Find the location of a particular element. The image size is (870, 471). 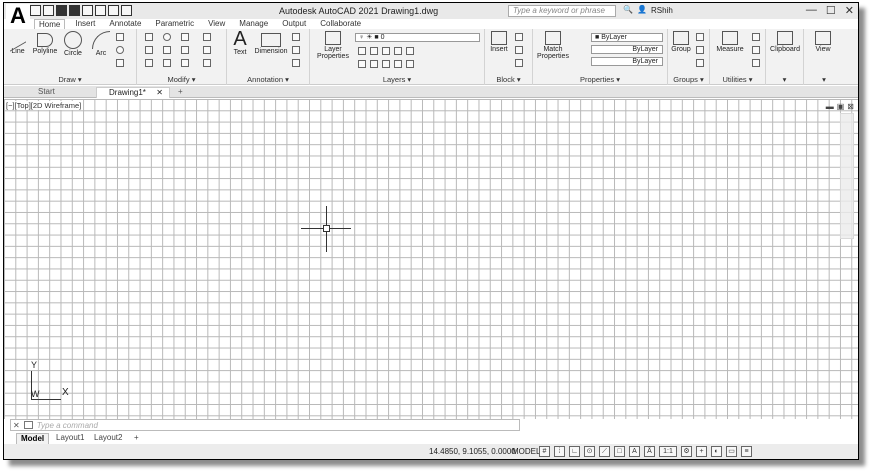

tab-start: Start is located at coordinates (61, 92).